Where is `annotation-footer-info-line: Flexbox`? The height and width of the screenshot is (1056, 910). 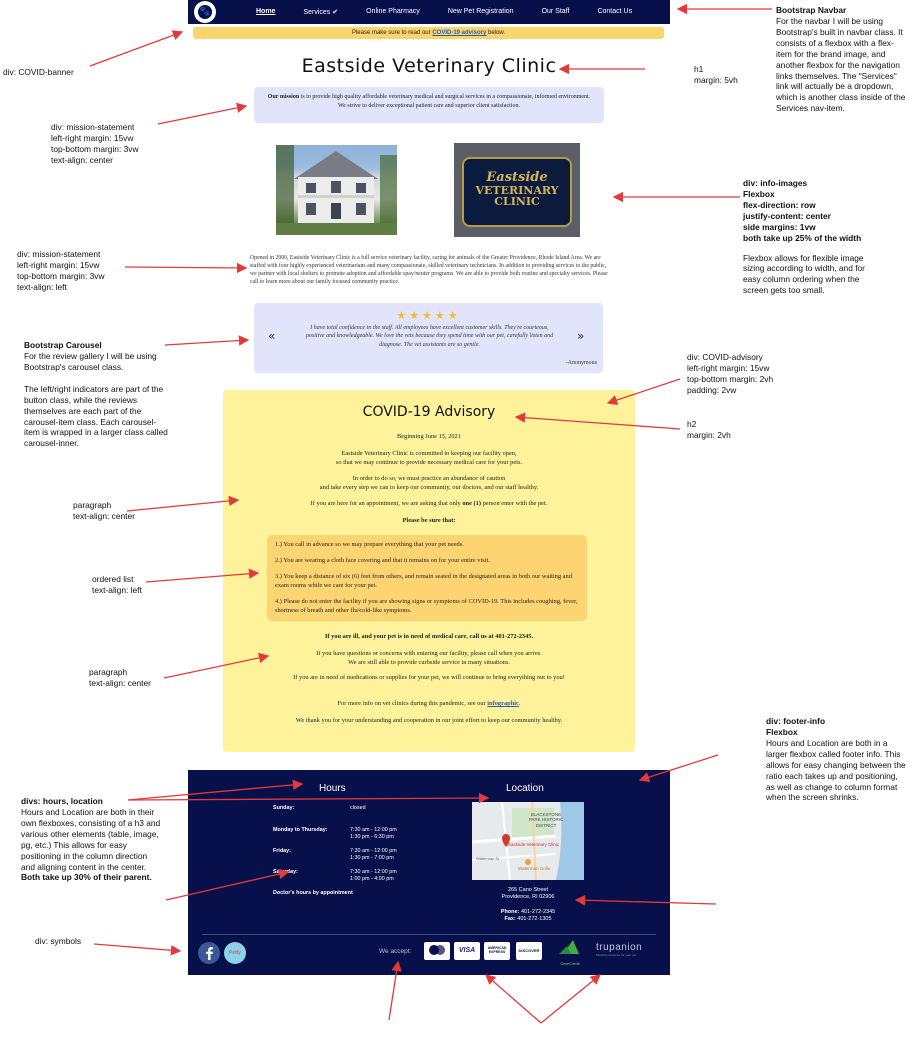 annotation-footer-info-line: Flexbox is located at coordinates (782, 731).